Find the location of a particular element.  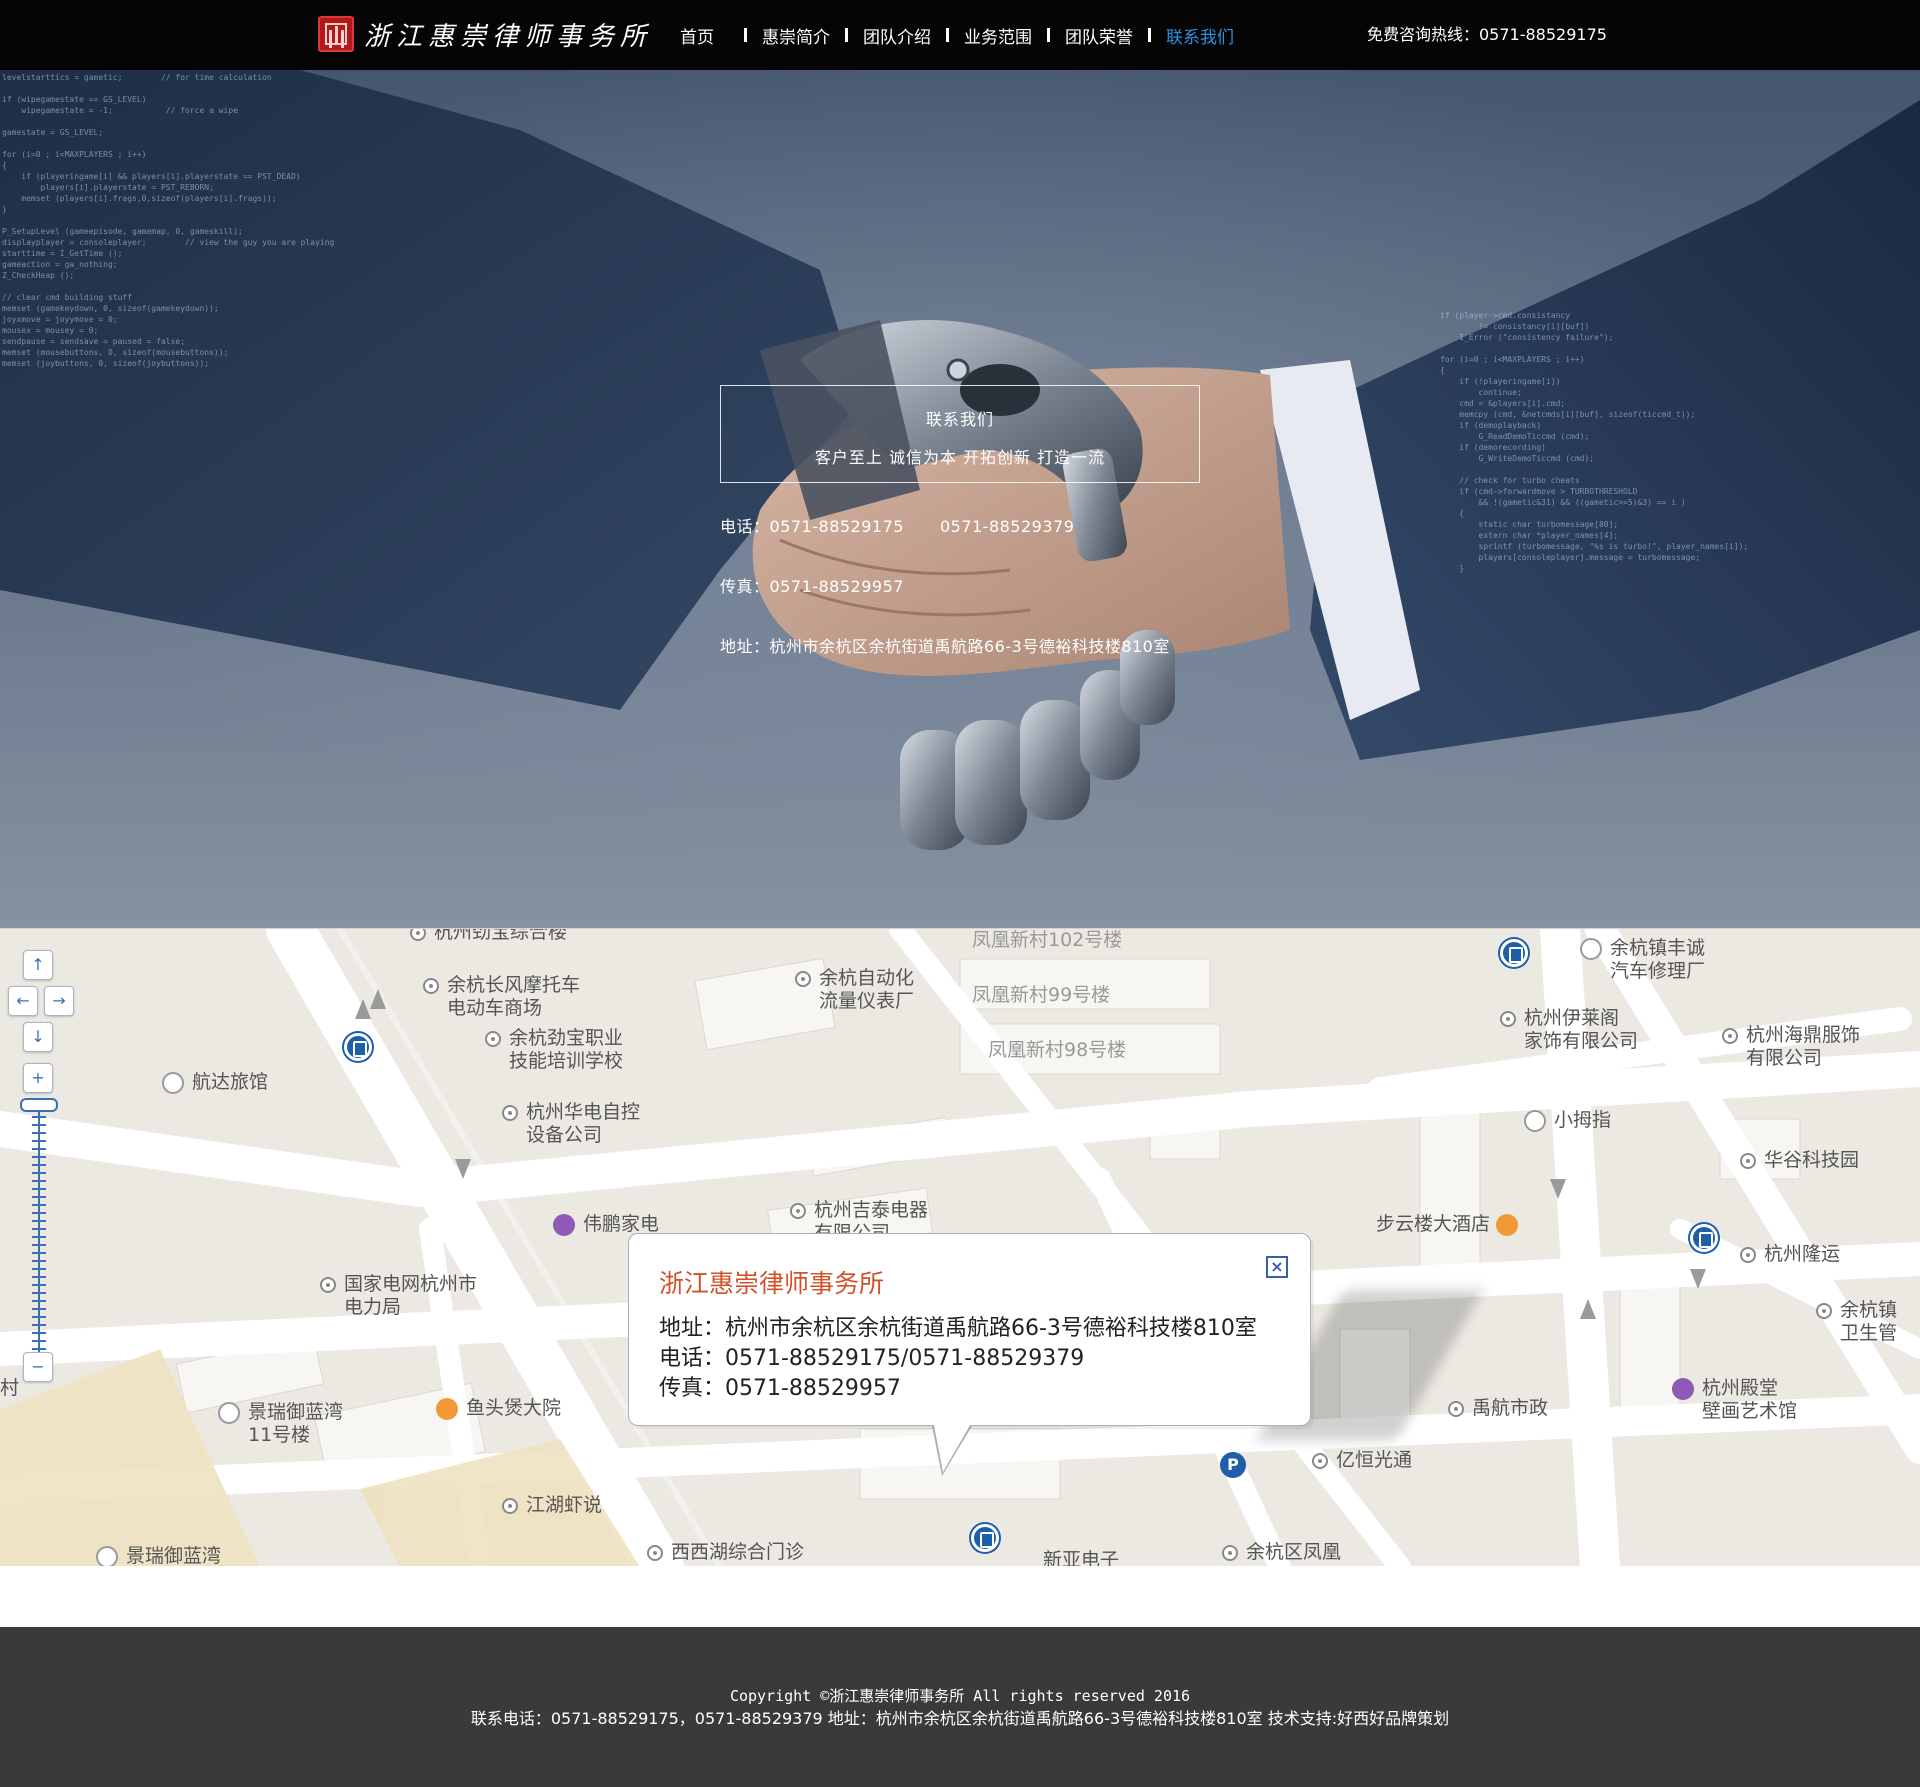

map-poi: 凤凰新村102号楼 is located at coordinates (1047, 940).